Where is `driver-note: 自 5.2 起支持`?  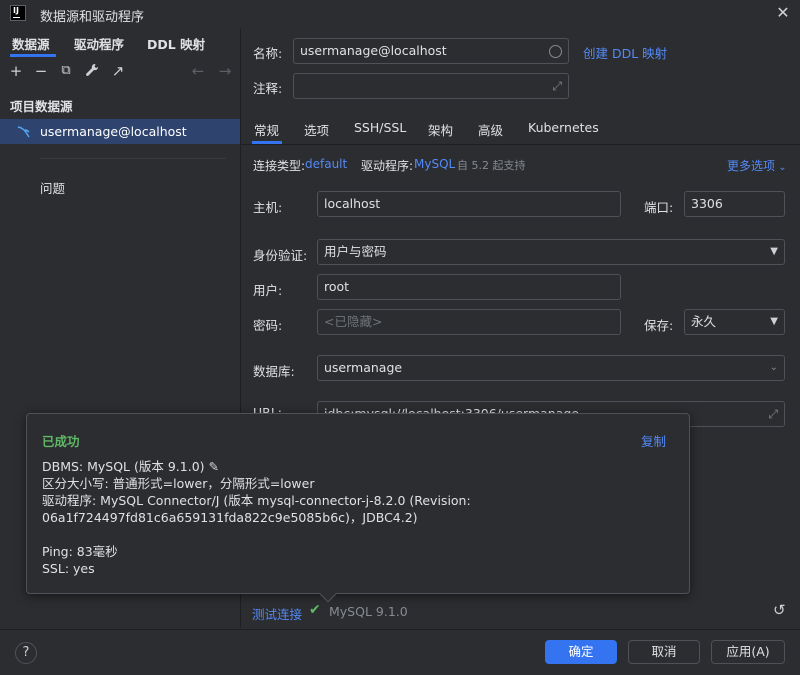 driver-note: 自 5.2 起支持 is located at coordinates (491, 165).